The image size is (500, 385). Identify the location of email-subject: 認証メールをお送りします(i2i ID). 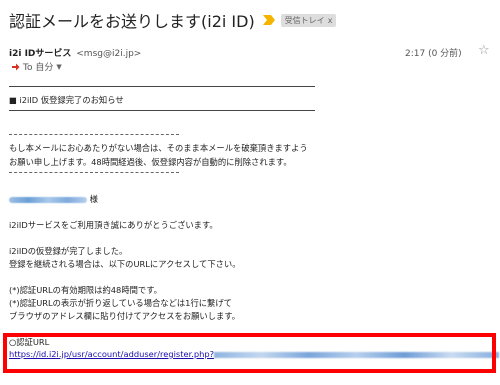
(132, 21).